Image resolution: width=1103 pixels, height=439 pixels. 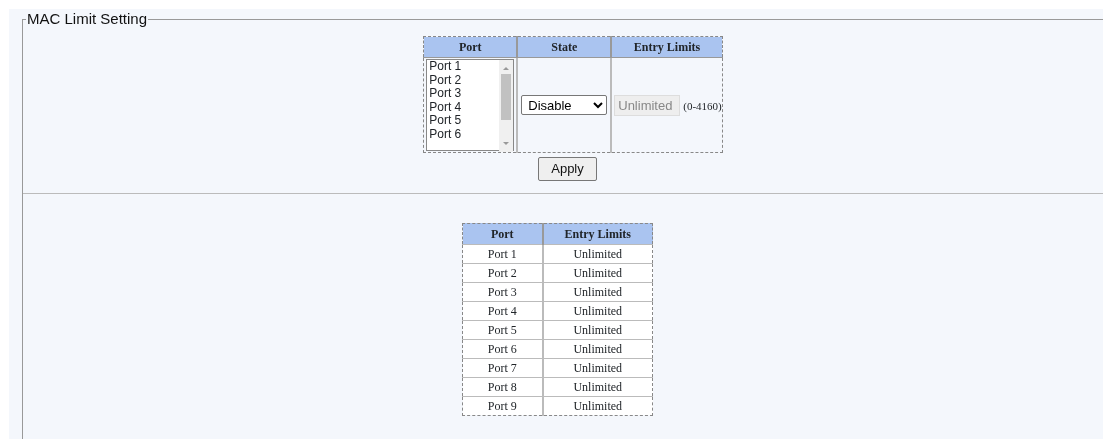 I want to click on range-hint: (0-4160), so click(x=702, y=105).